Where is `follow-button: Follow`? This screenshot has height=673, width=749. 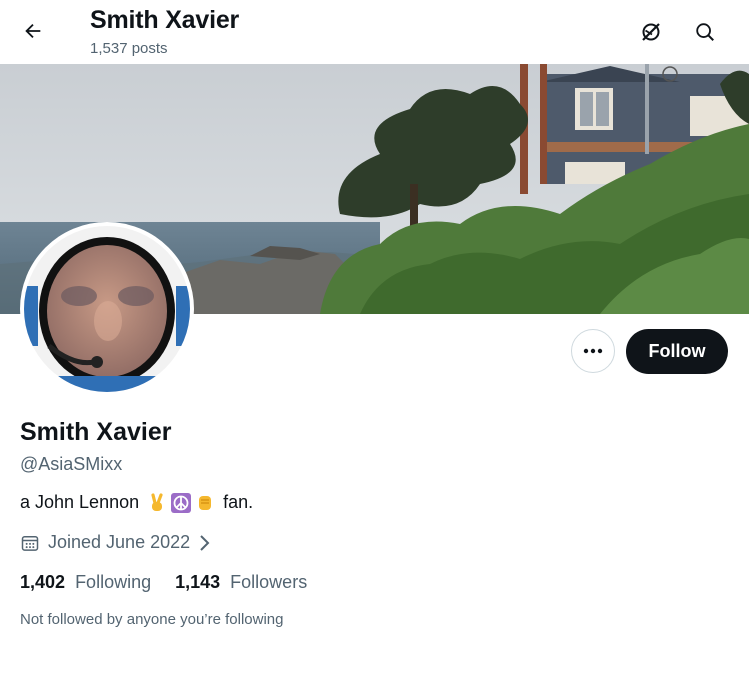
follow-button: Follow is located at coordinates (677, 351).